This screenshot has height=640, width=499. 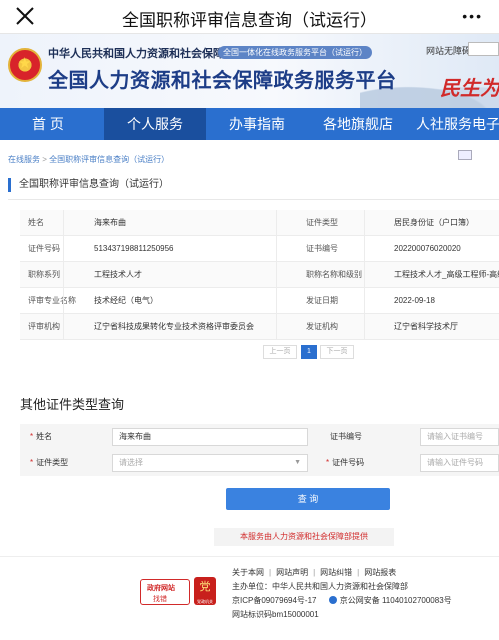 What do you see at coordinates (332, 600) in the screenshot?
I see `police-icon` at bounding box center [332, 600].